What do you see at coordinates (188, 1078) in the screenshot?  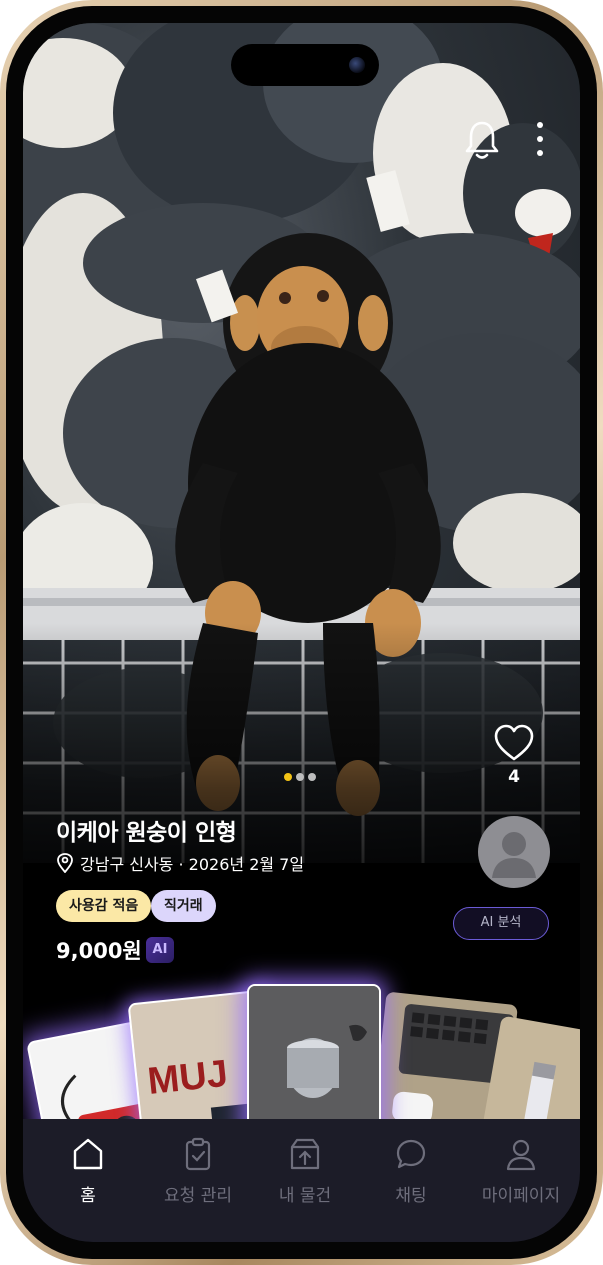 I see `svg-text: MUJ` at bounding box center [188, 1078].